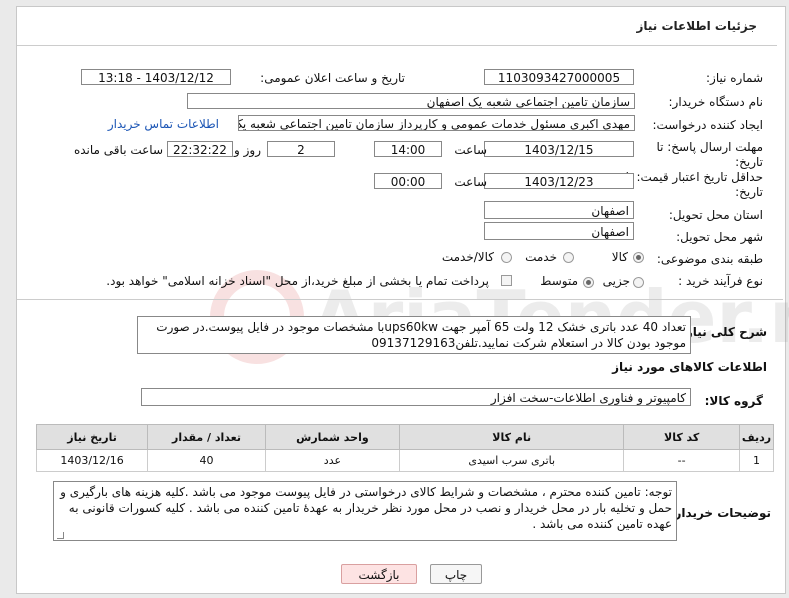  I want to click on city-field: اصفهان, so click(559, 231).